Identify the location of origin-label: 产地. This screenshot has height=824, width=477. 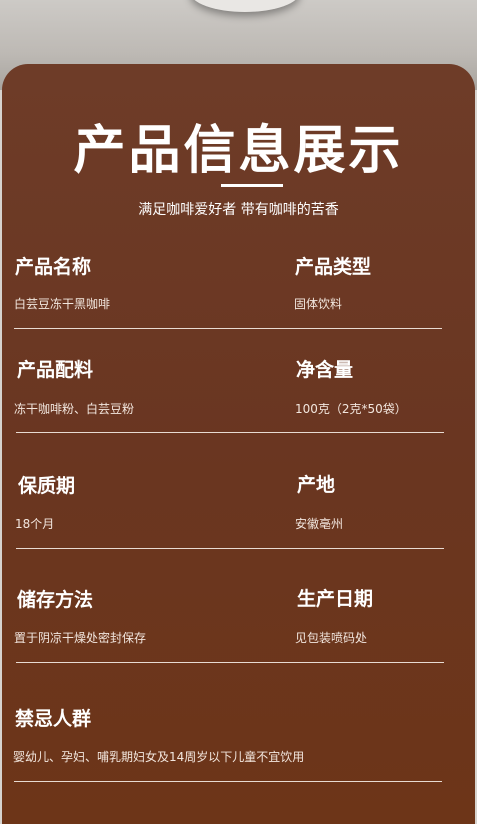
(316, 485).